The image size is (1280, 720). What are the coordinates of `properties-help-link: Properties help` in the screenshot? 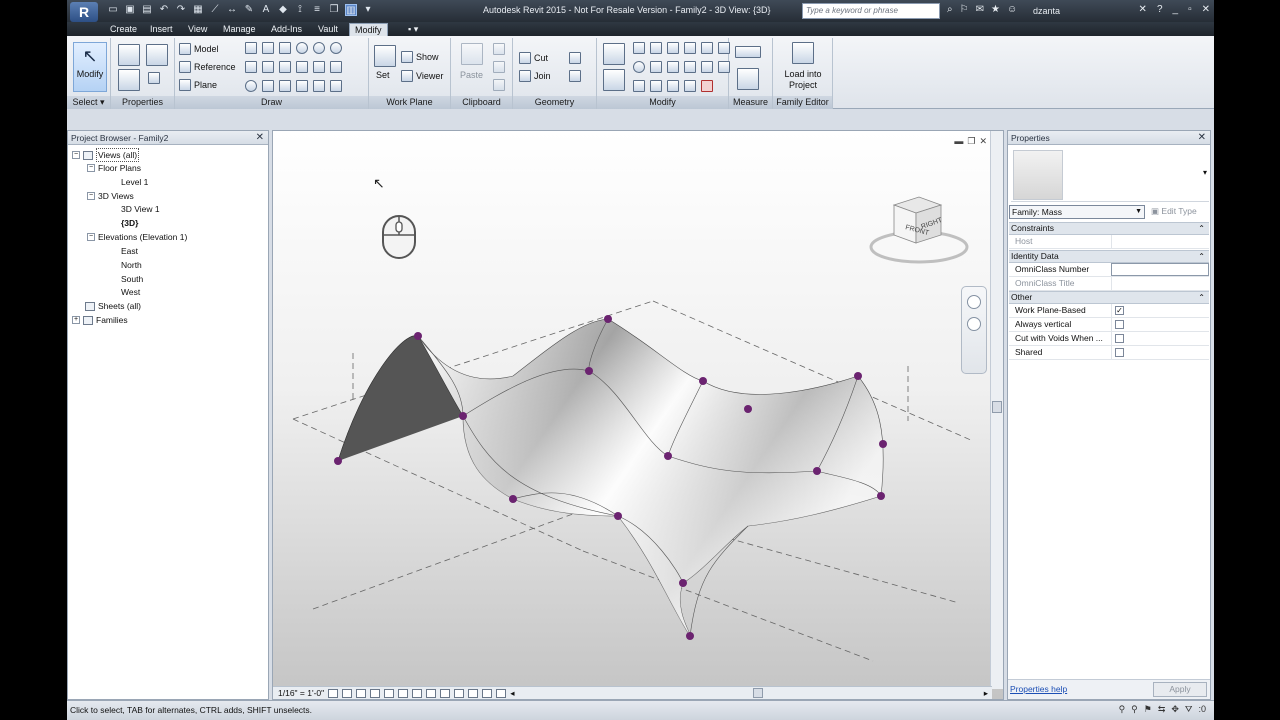 It's located at (1038, 689).